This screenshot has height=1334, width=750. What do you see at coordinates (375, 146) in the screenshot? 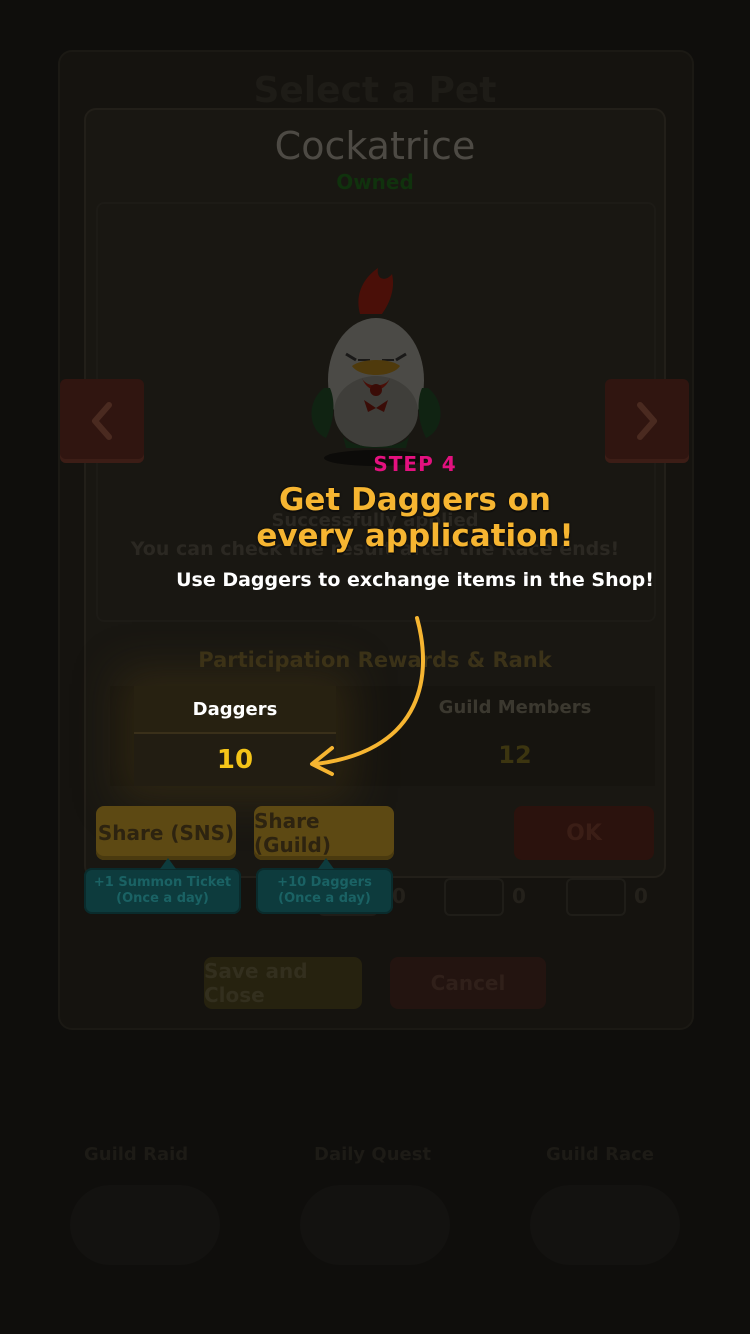
I see `pet-name: Cockatrice` at bounding box center [375, 146].